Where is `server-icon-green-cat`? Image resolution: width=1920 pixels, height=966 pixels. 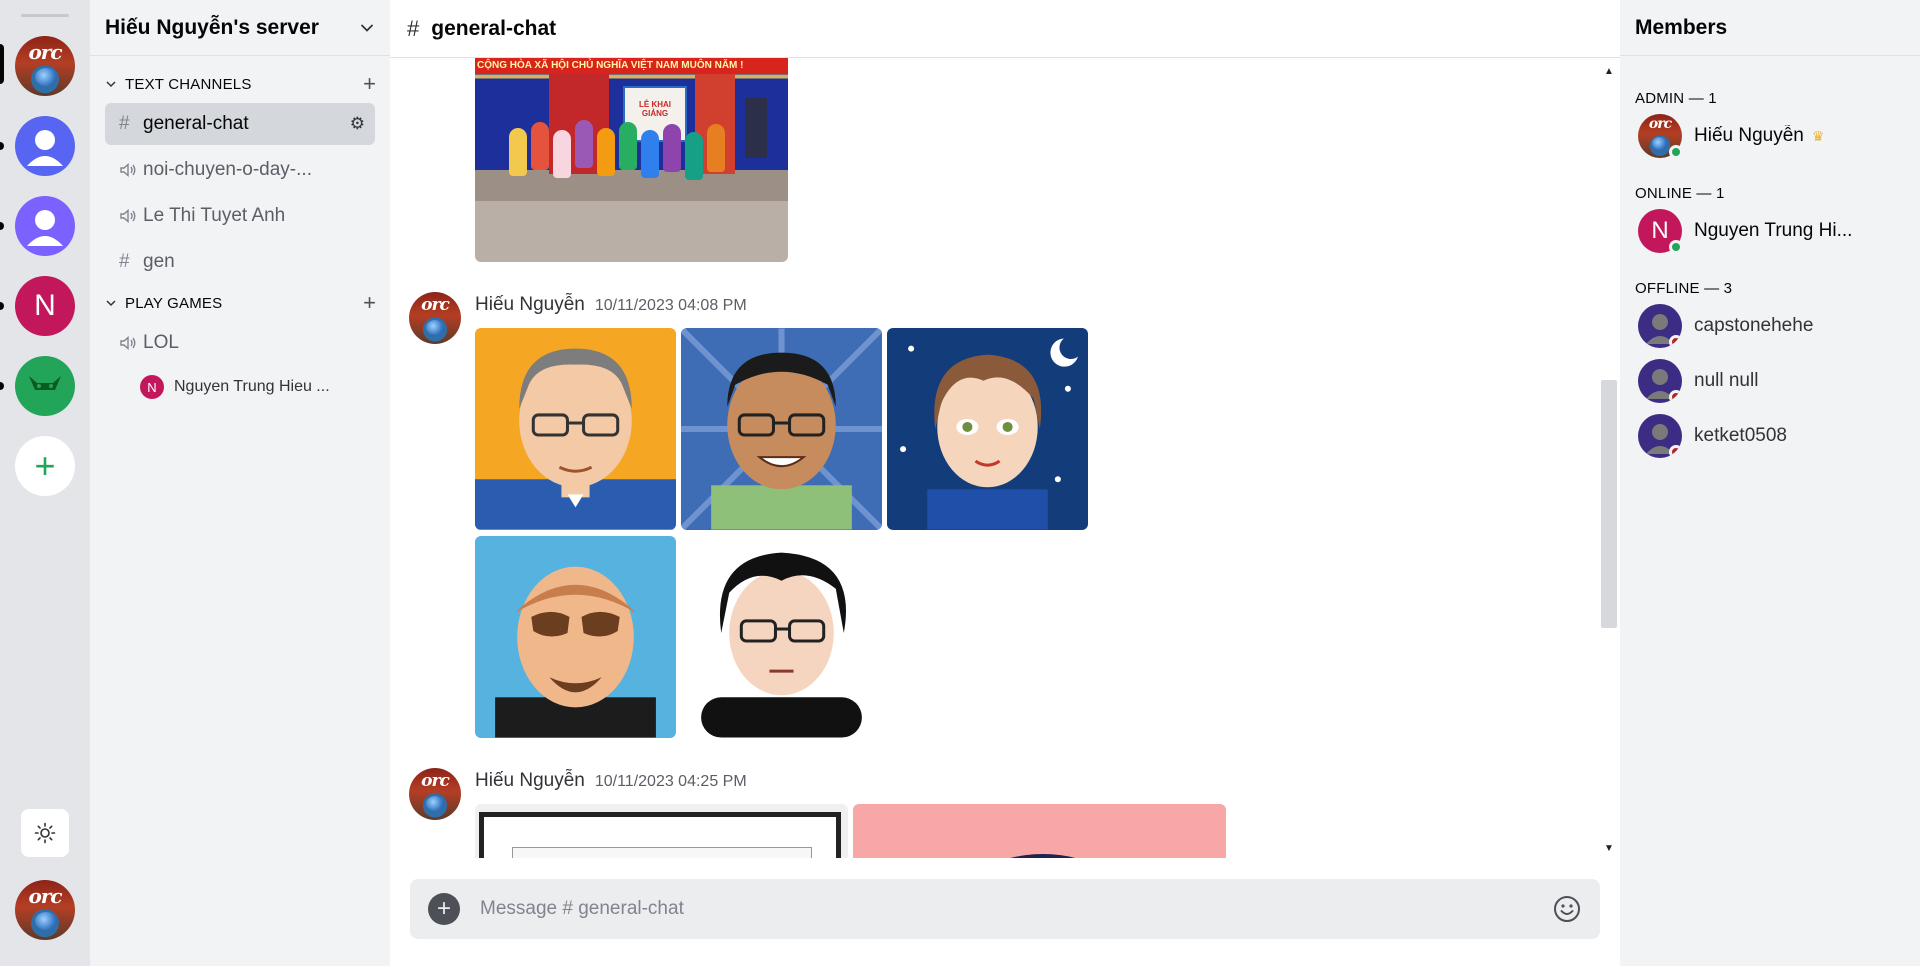
server-icon-green-cat is located at coordinates (45, 386).